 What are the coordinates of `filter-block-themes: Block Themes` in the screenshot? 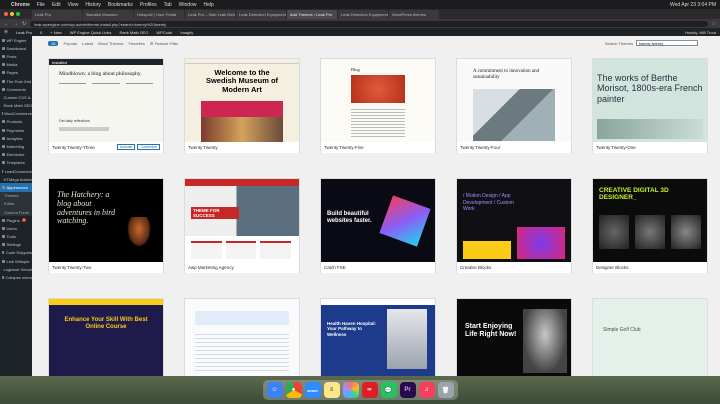 It's located at (110, 43).